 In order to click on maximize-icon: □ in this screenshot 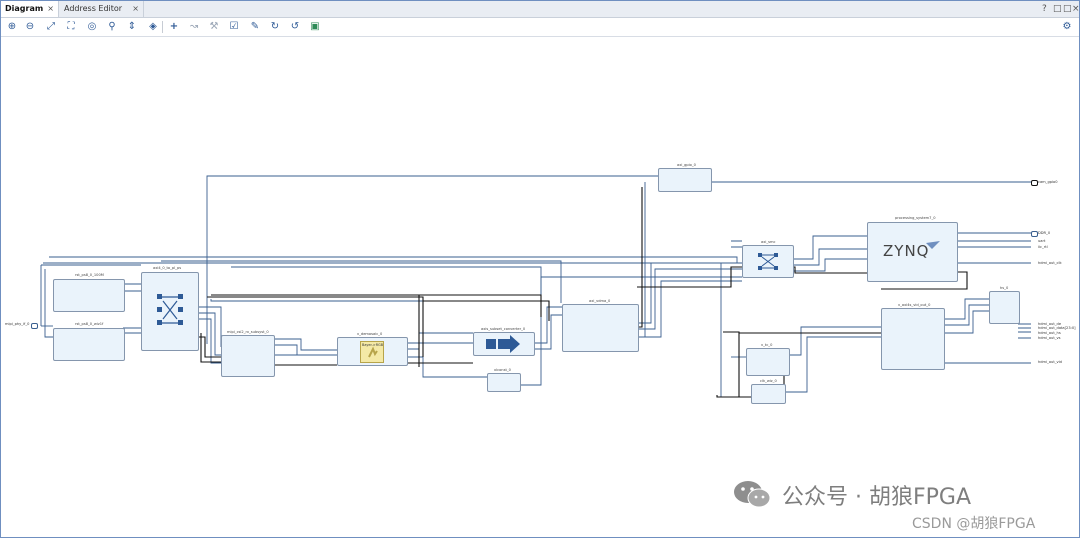, I will do `click(1067, 9)`.